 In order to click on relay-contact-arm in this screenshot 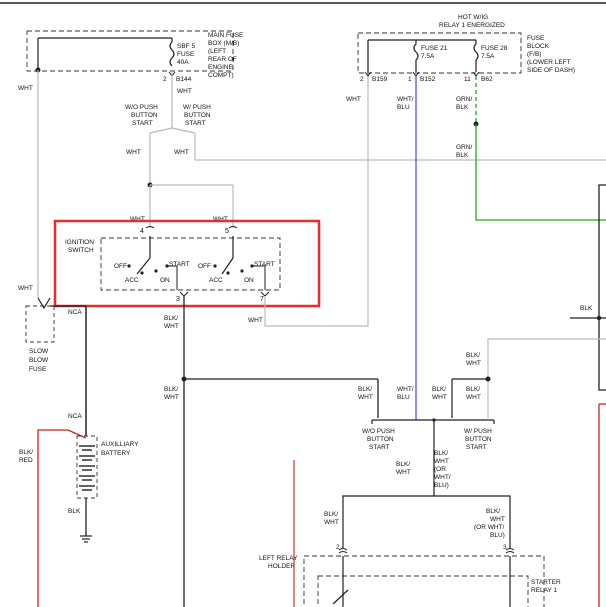, I will do `click(340, 597)`.